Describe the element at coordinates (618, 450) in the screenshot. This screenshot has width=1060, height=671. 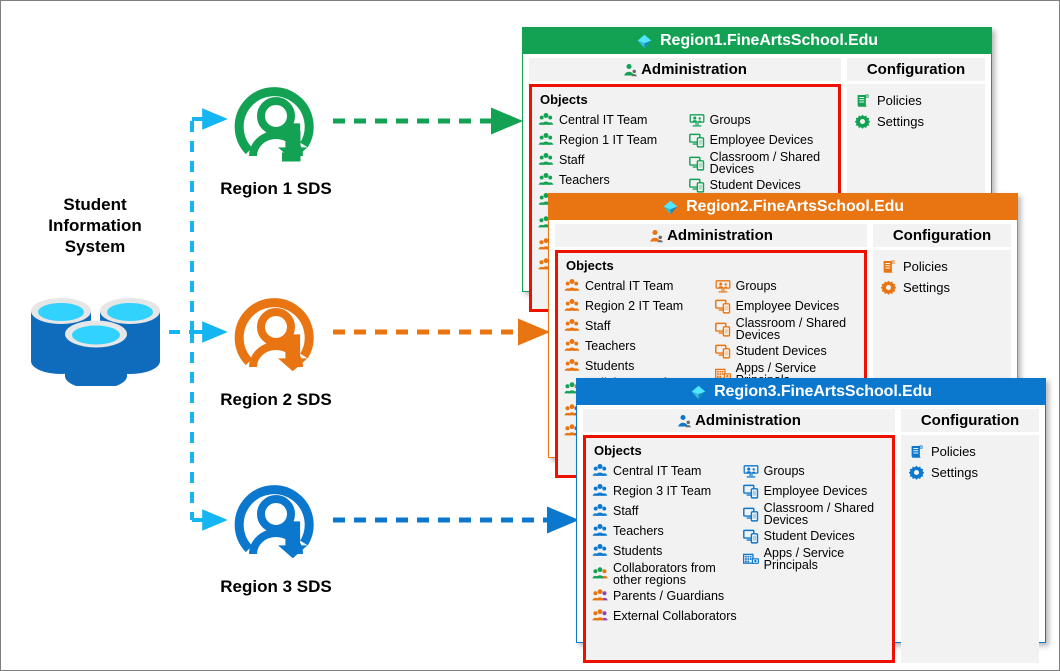
I see `objects-label: Objects` at that location.